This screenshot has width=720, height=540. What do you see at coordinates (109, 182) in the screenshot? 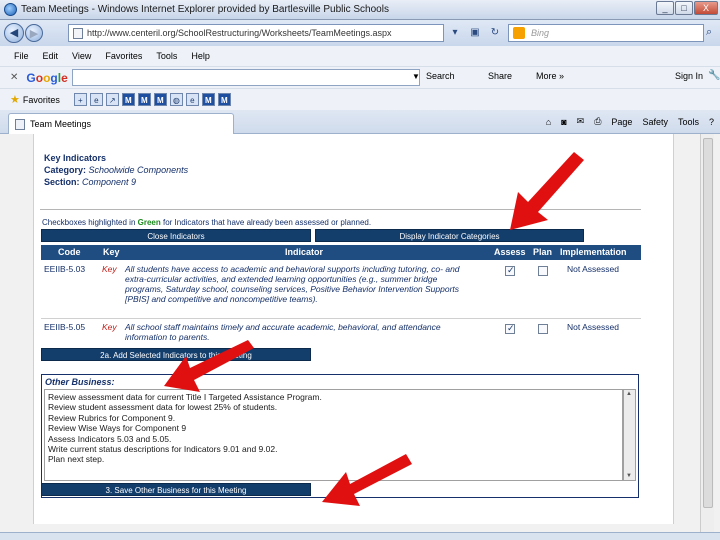
I see `section-value: Component 9` at bounding box center [109, 182].